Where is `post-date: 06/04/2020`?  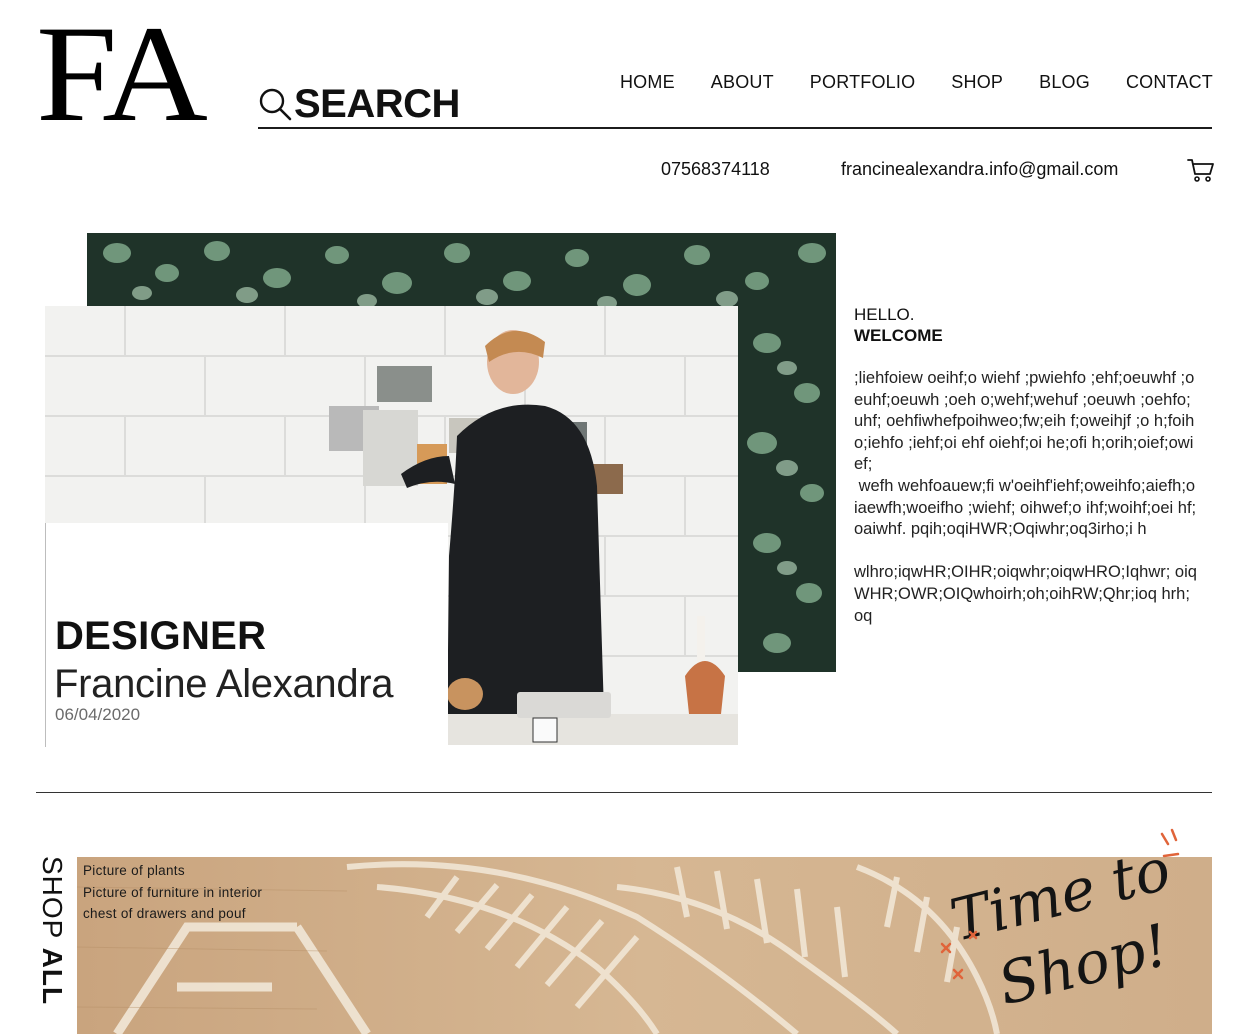 post-date: 06/04/2020 is located at coordinates (98, 714).